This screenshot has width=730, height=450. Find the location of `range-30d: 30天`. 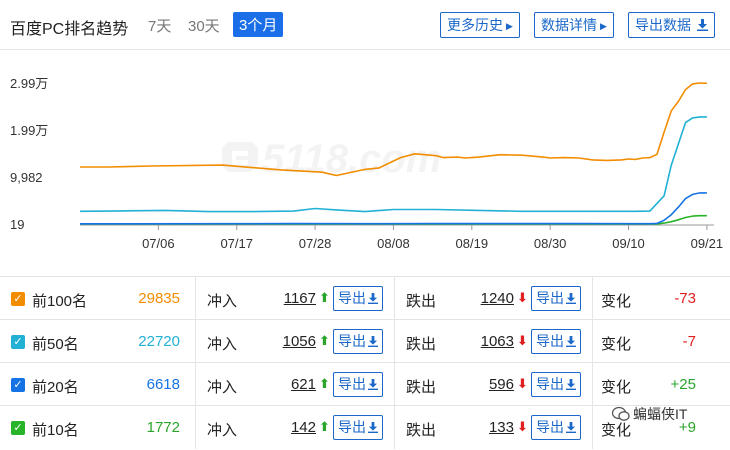

range-30d: 30天 is located at coordinates (204, 25).